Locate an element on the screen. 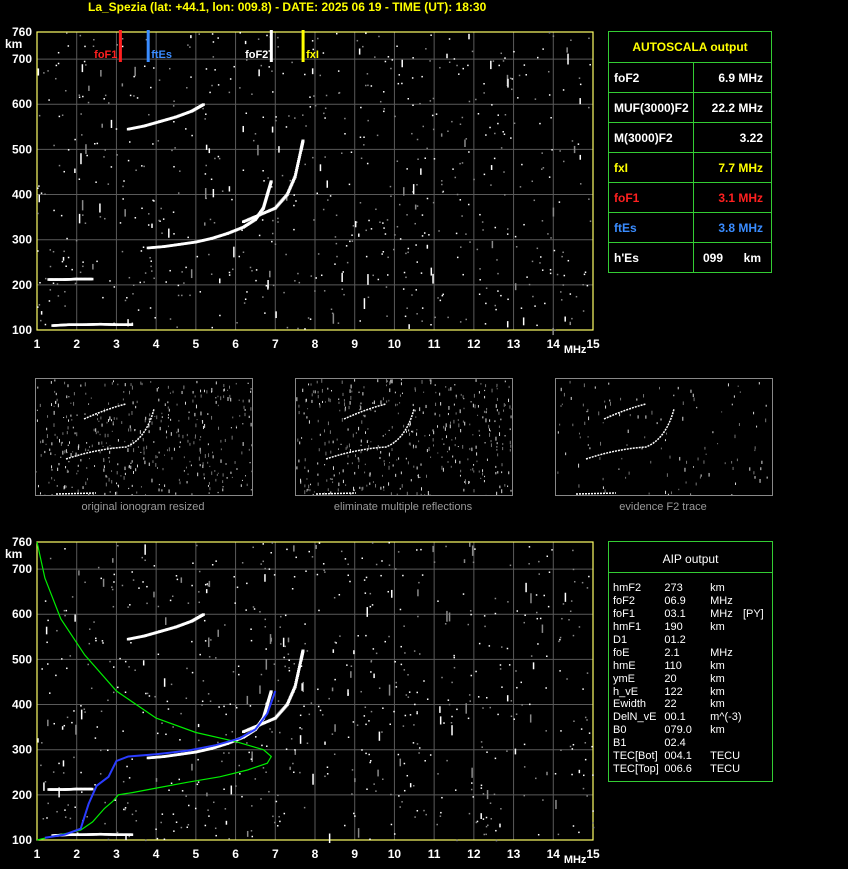 The height and width of the screenshot is (869, 848). traces is located at coordinates (176, 215).